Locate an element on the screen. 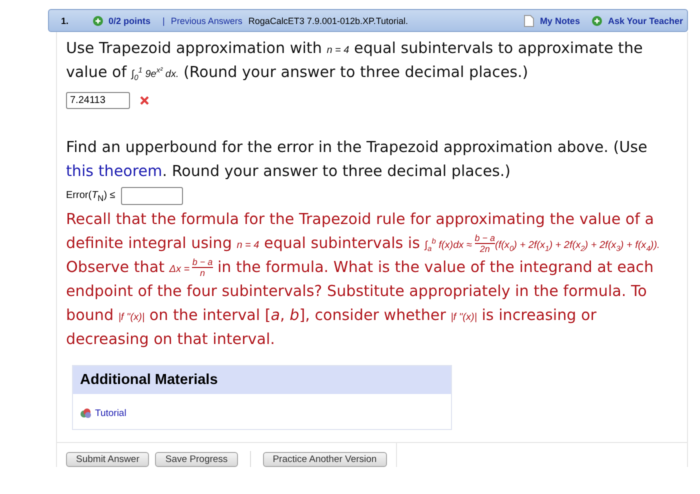  answer-field is located at coordinates (152, 196).